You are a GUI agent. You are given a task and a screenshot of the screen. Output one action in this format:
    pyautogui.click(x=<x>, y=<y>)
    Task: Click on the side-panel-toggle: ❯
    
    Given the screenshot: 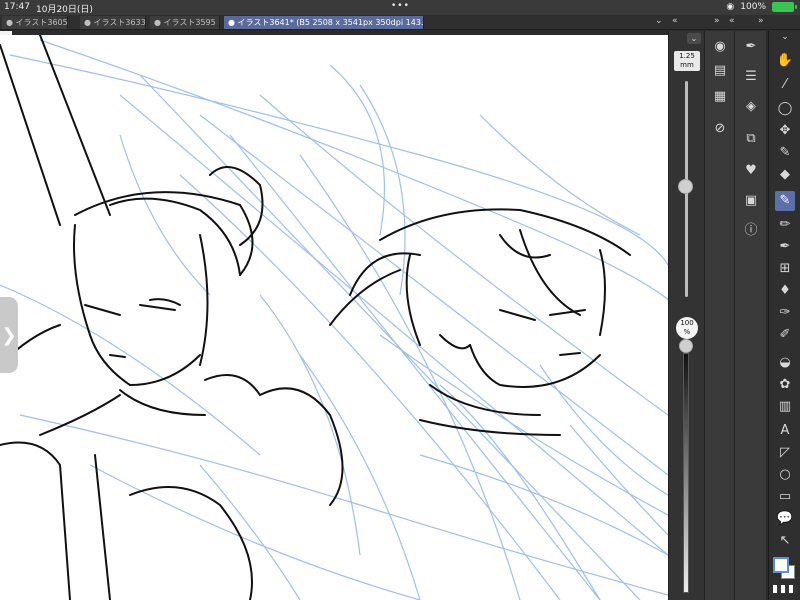 What is the action you would take?
    pyautogui.click(x=9, y=335)
    